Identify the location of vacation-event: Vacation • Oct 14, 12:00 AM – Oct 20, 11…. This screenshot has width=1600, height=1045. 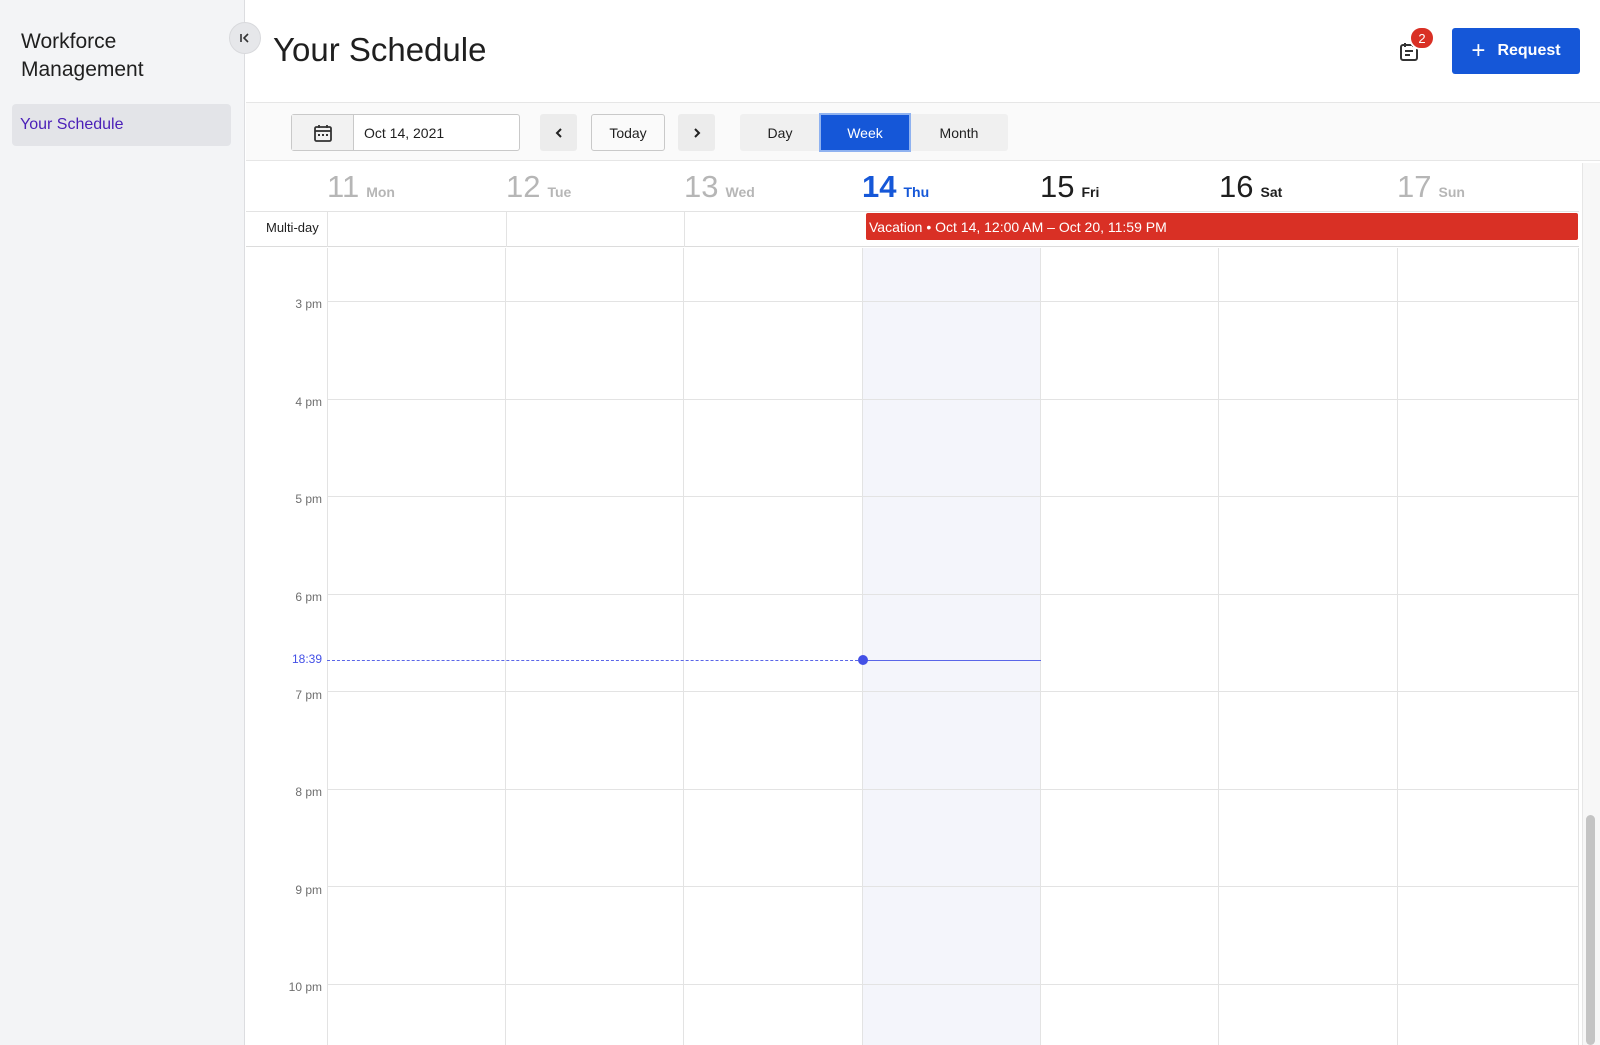
(1222, 226).